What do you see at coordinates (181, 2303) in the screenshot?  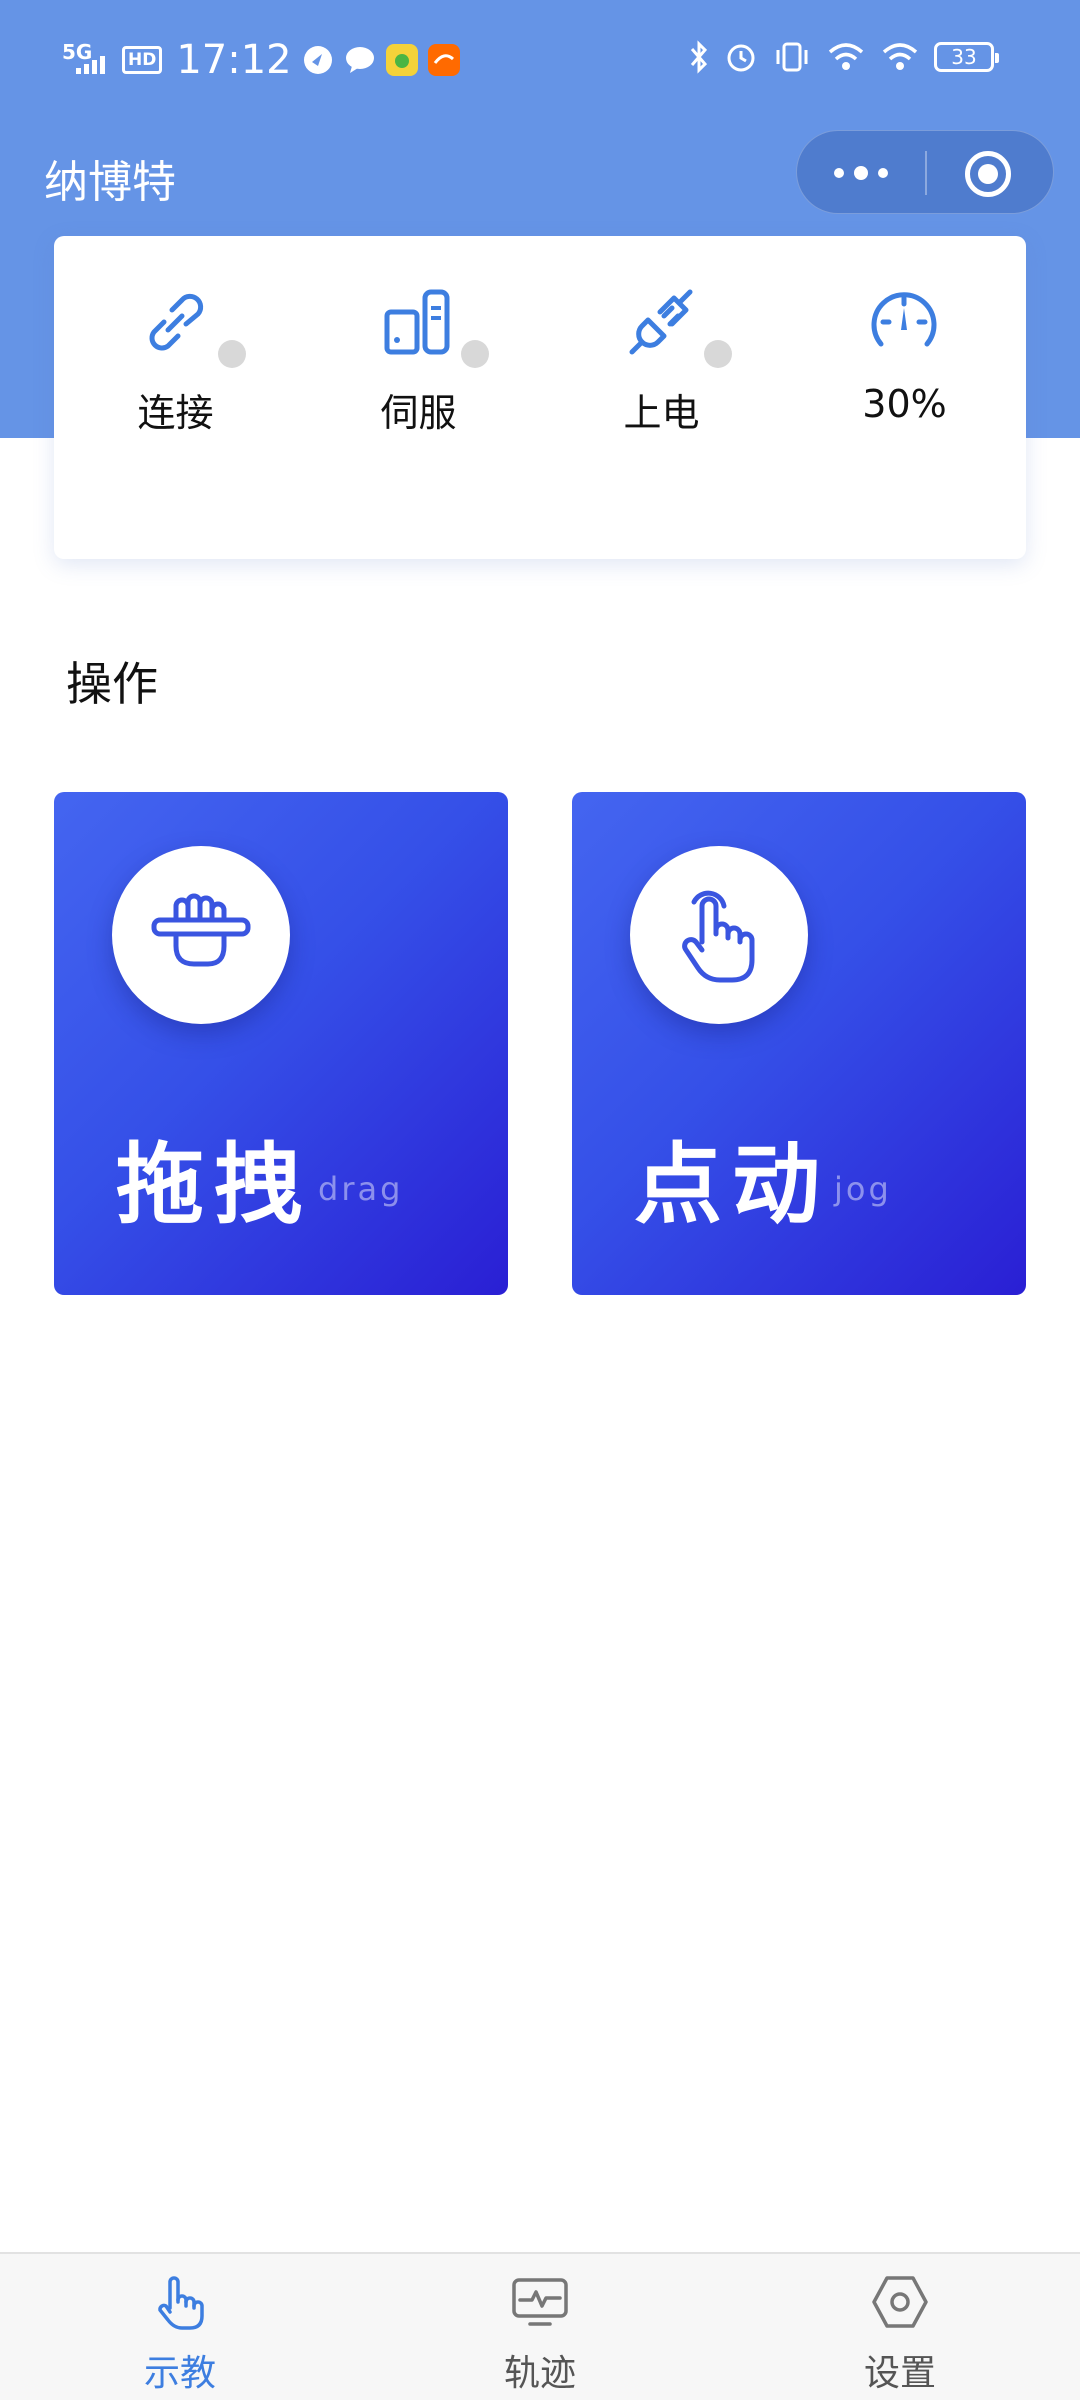 I see `hand-pointer-icon` at bounding box center [181, 2303].